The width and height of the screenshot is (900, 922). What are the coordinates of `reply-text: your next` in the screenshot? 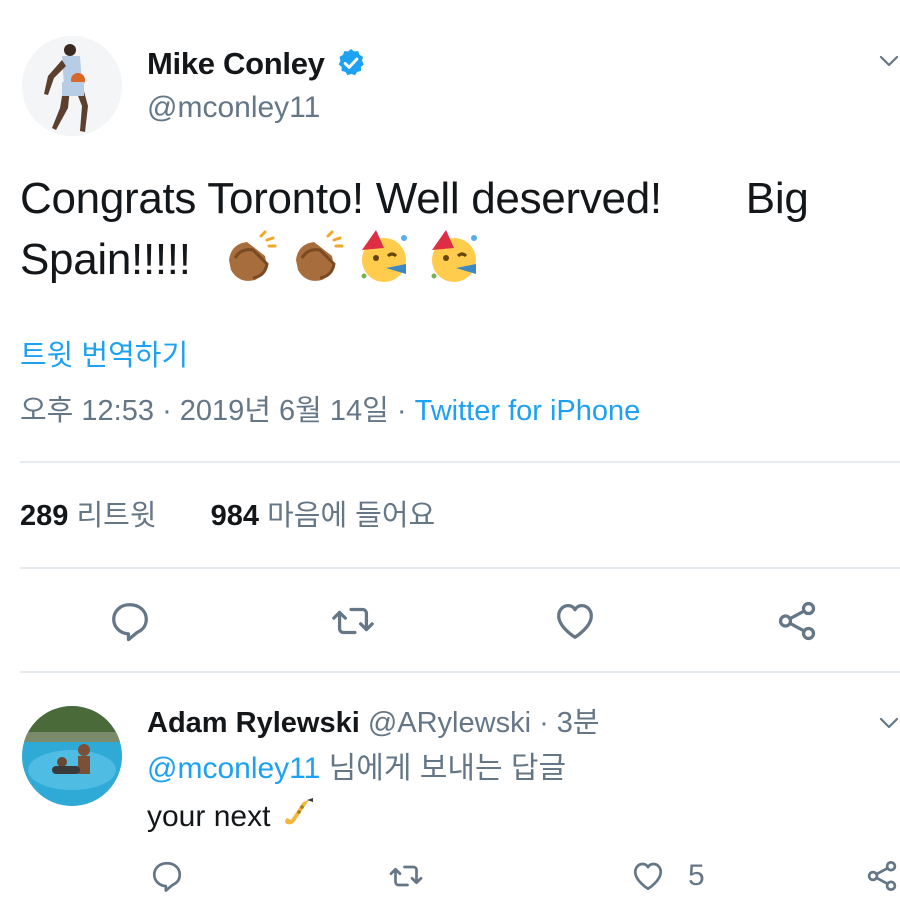 It's located at (232, 816).